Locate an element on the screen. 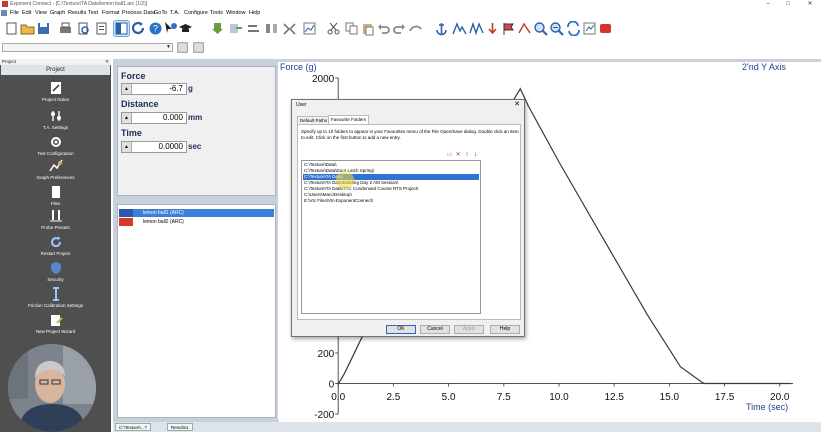  import-data-icon is located at coordinates (235, 28).